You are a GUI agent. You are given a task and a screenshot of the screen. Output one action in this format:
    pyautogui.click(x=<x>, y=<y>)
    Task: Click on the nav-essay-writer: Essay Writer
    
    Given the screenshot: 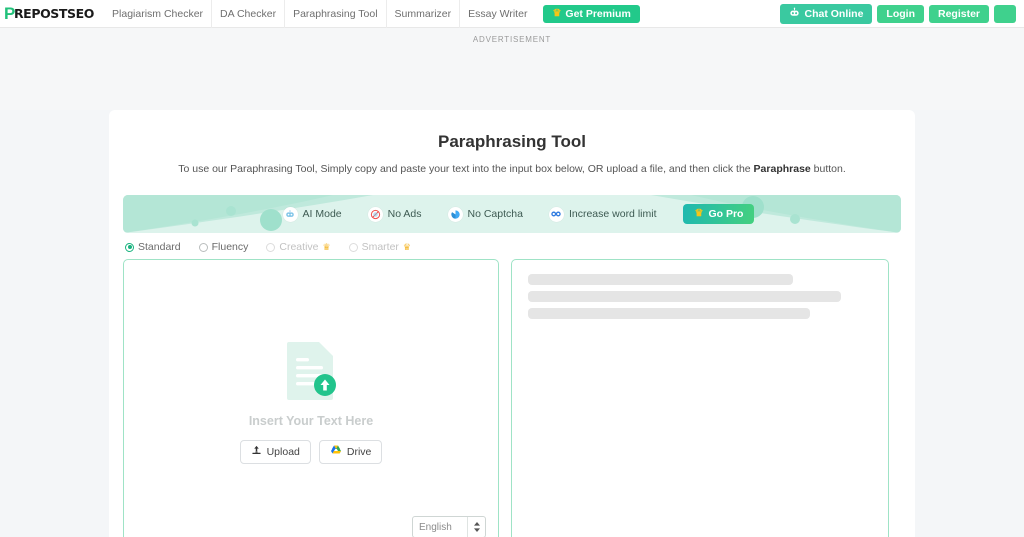 What is the action you would take?
    pyautogui.click(x=497, y=14)
    